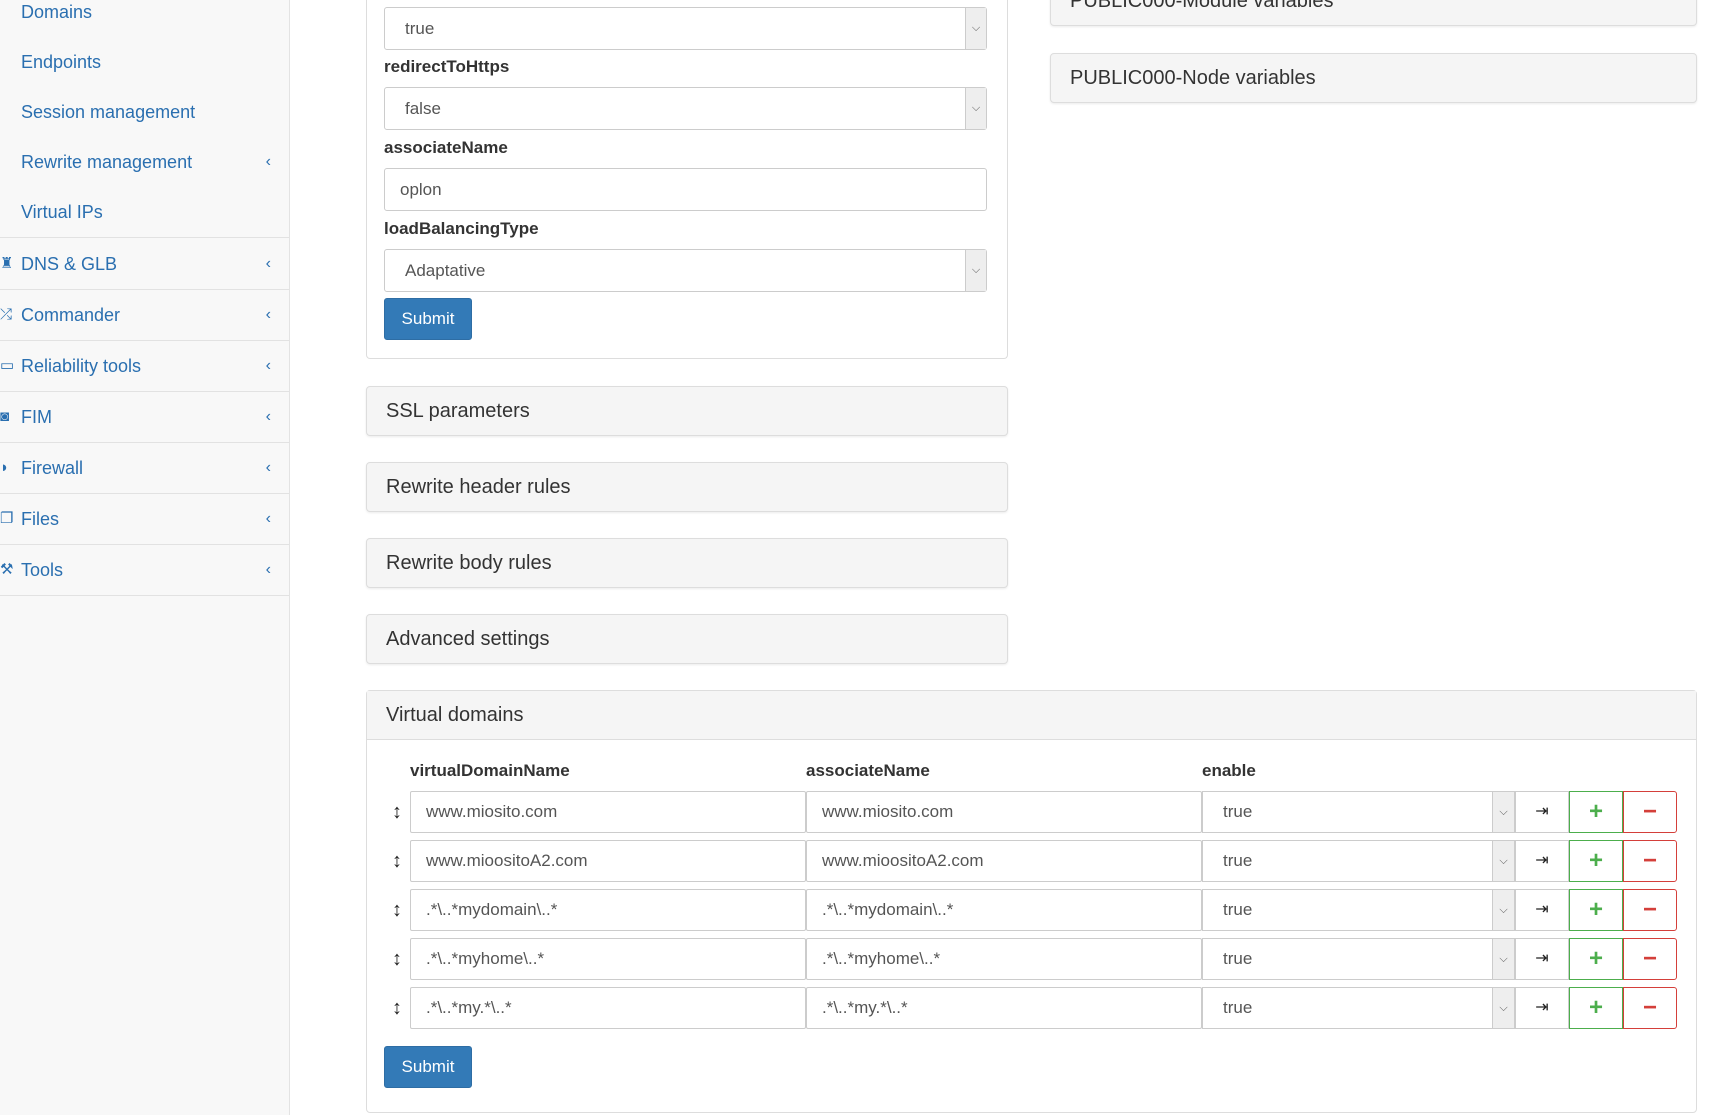 Image resolution: width=1723 pixels, height=1115 pixels. I want to click on sidebar-item-label: Endpoints, so click(61, 62).